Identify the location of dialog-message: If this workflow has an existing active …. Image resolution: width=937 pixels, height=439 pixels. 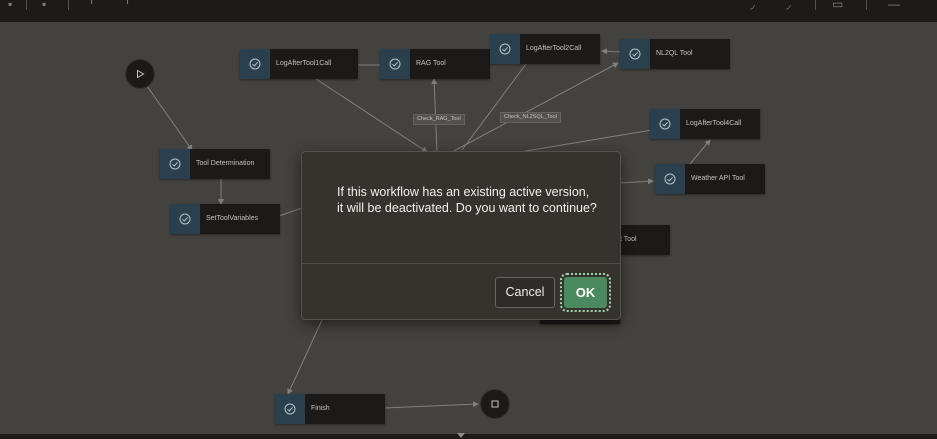
(467, 200).